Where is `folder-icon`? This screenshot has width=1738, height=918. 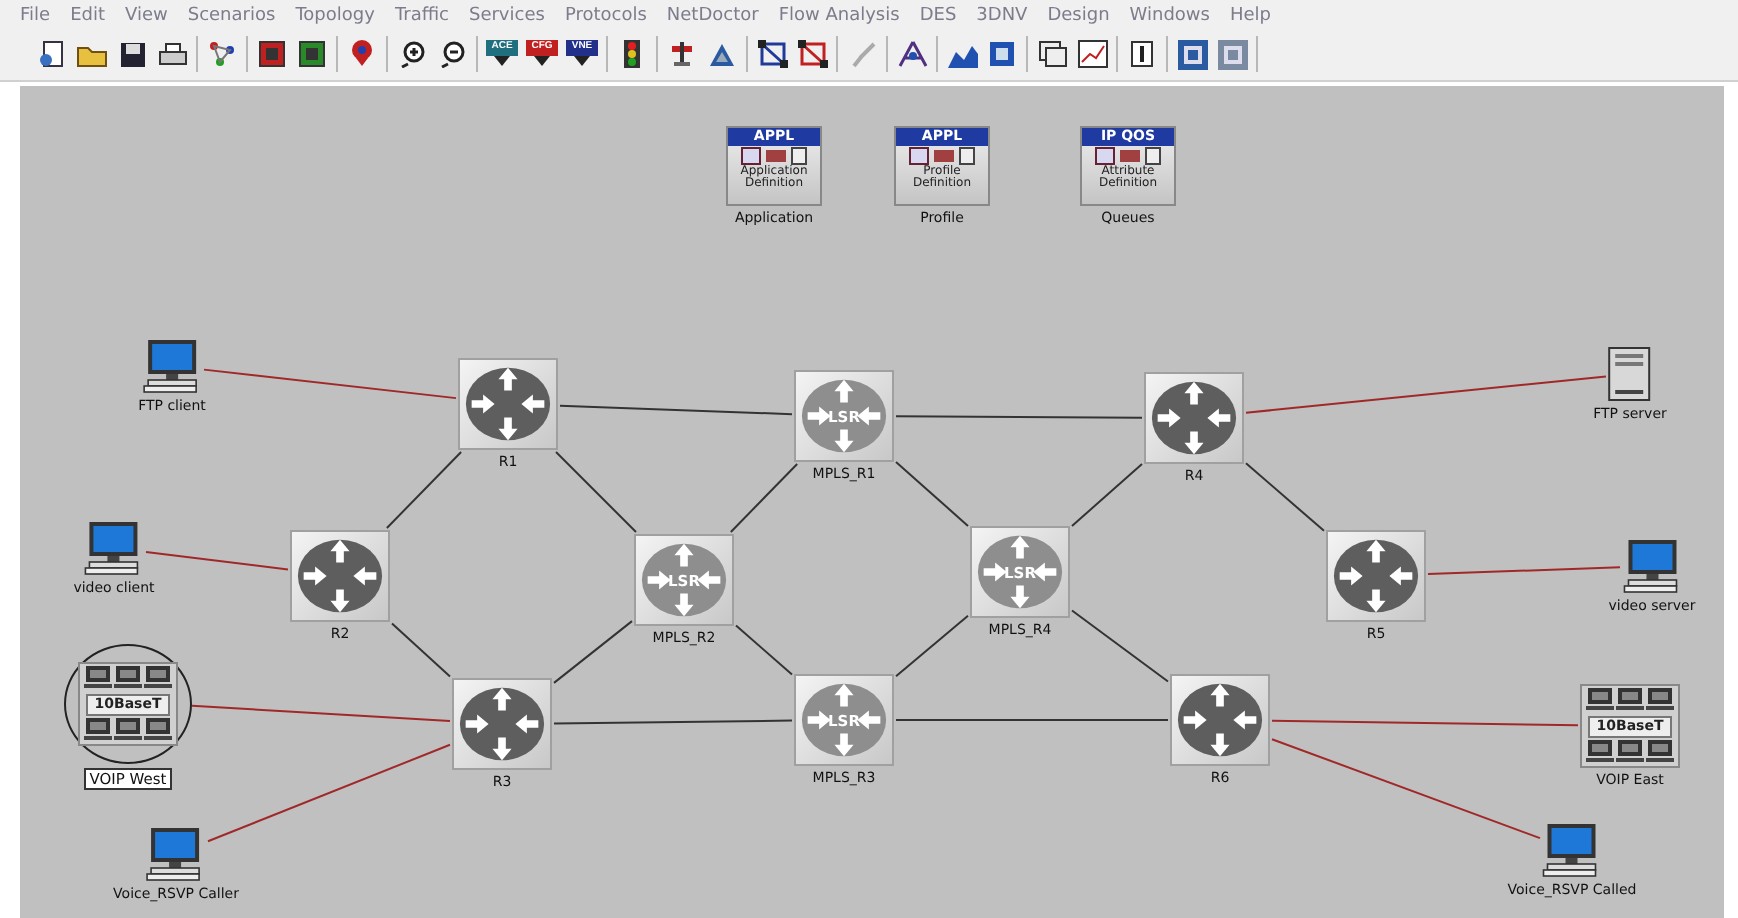 folder-icon is located at coordinates (92, 54).